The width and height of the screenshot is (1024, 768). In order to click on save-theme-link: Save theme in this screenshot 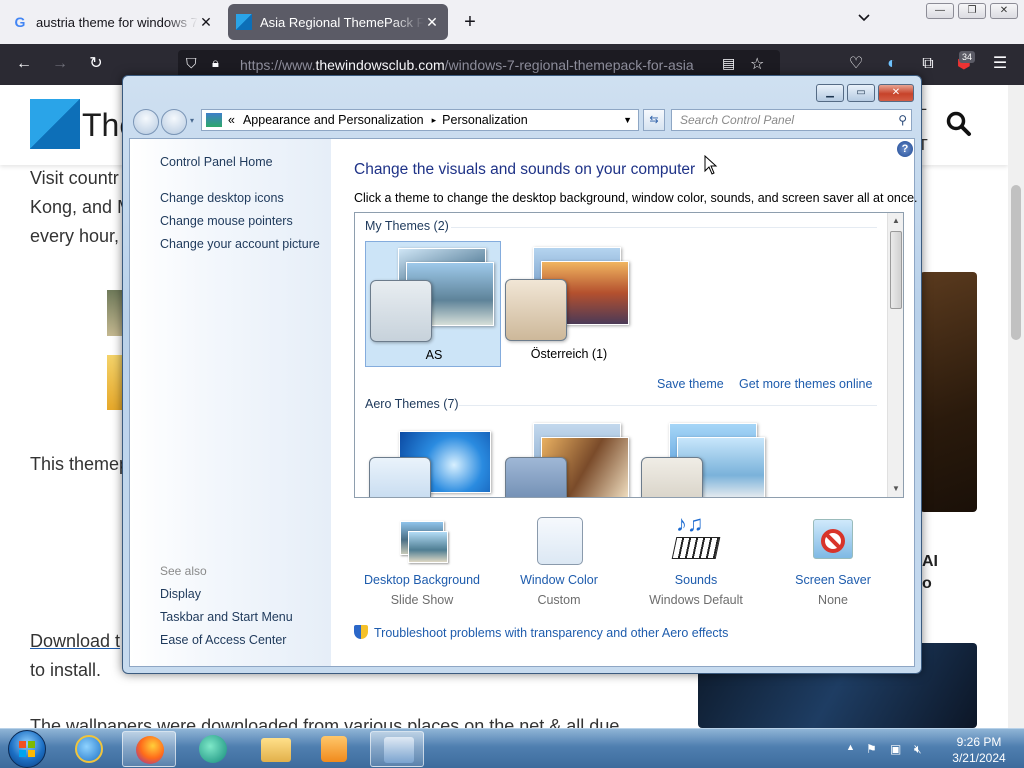, I will do `click(690, 384)`.